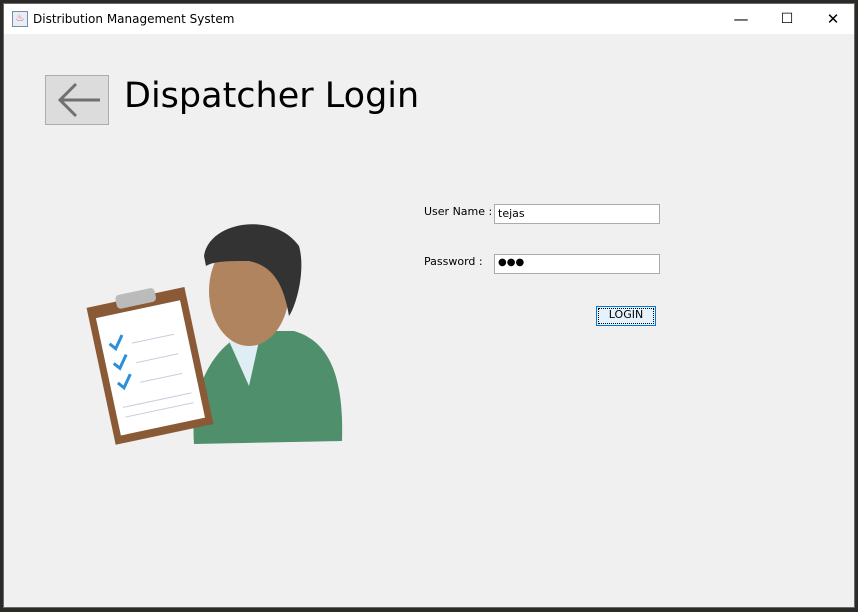  Describe the element at coordinates (577, 214) in the screenshot. I see `username-input: tejas` at that location.